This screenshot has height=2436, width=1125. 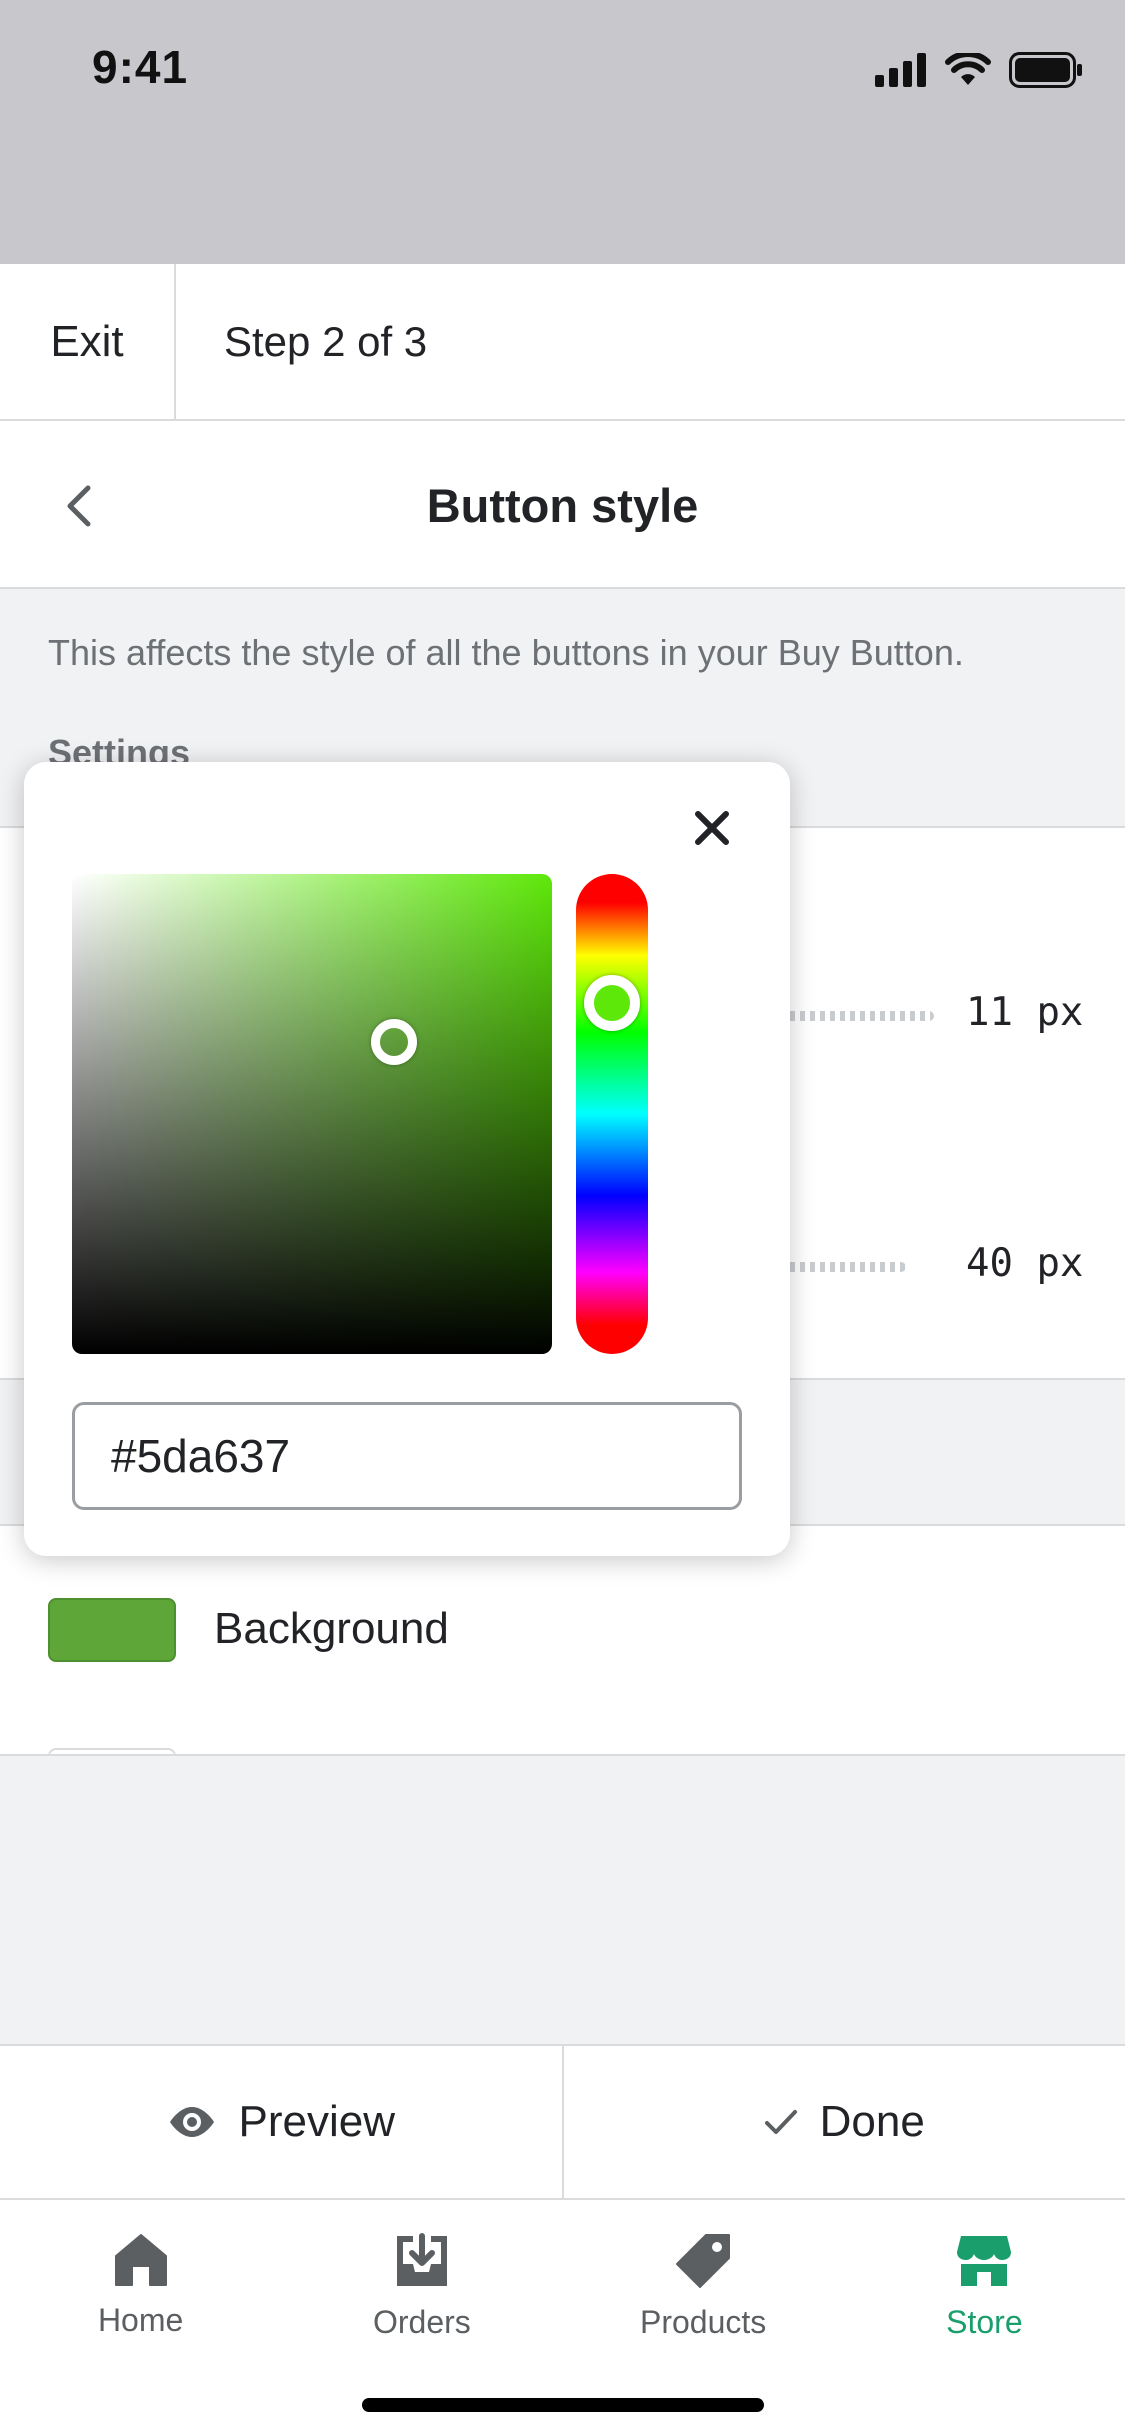 What do you see at coordinates (703, 2322) in the screenshot?
I see `tab-products-label: Products` at bounding box center [703, 2322].